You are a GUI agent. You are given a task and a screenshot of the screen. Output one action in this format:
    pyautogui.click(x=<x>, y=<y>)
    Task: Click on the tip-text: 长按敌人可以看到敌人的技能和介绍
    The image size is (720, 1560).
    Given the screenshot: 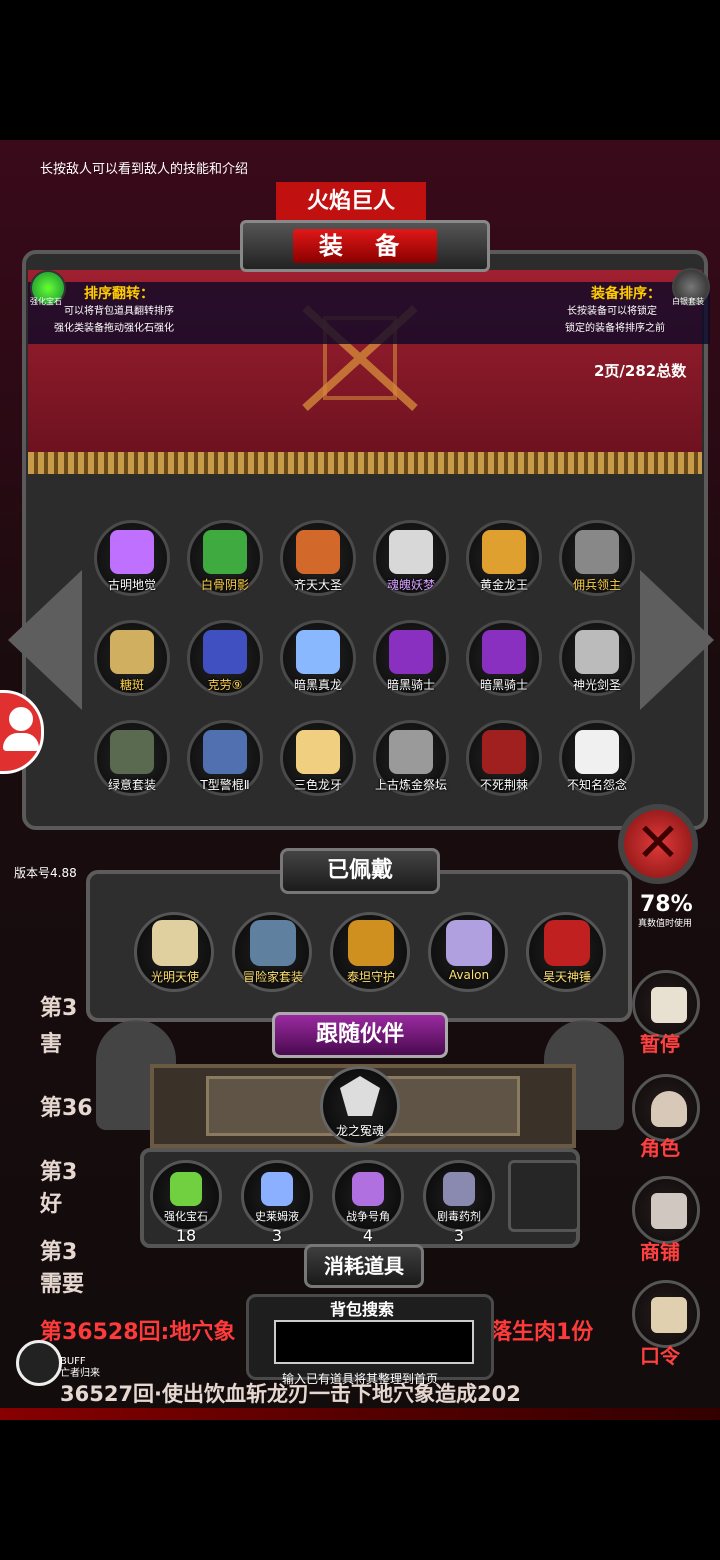 What is the action you would take?
    pyautogui.click(x=144, y=169)
    